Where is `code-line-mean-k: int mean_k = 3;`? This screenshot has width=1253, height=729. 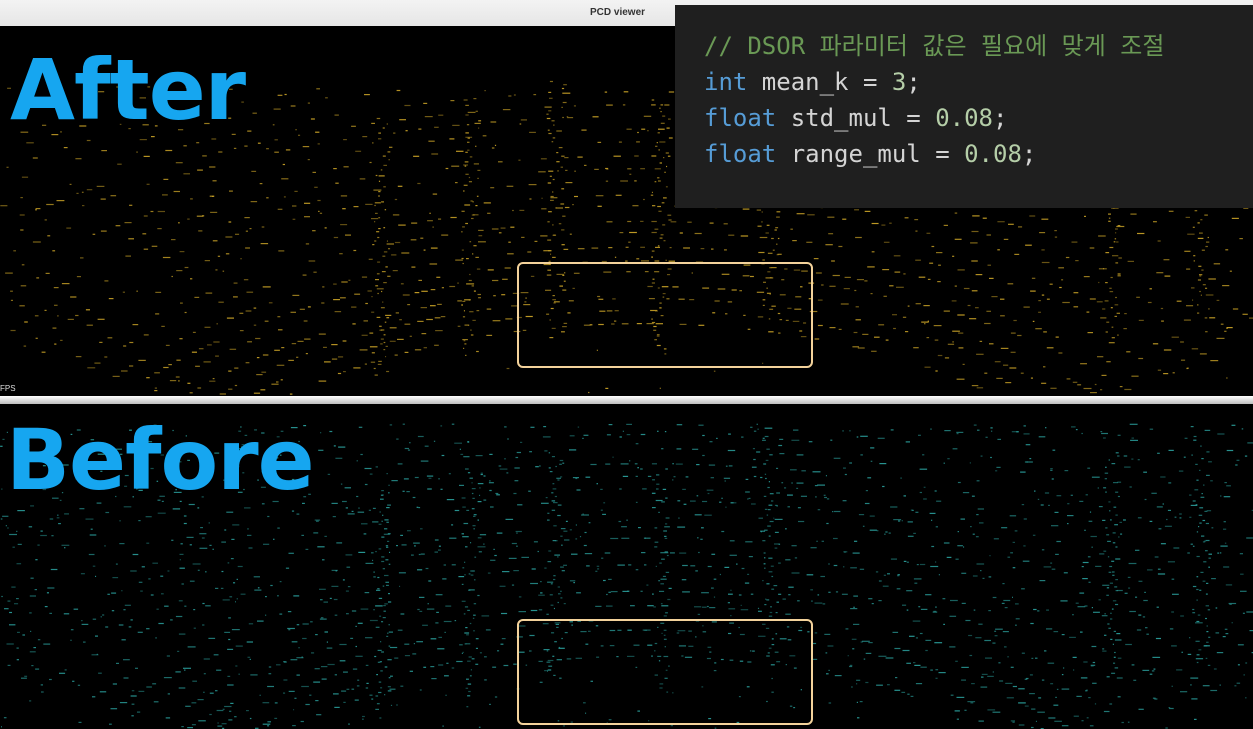 code-line-mean-k: int mean_k = 3; is located at coordinates (812, 82).